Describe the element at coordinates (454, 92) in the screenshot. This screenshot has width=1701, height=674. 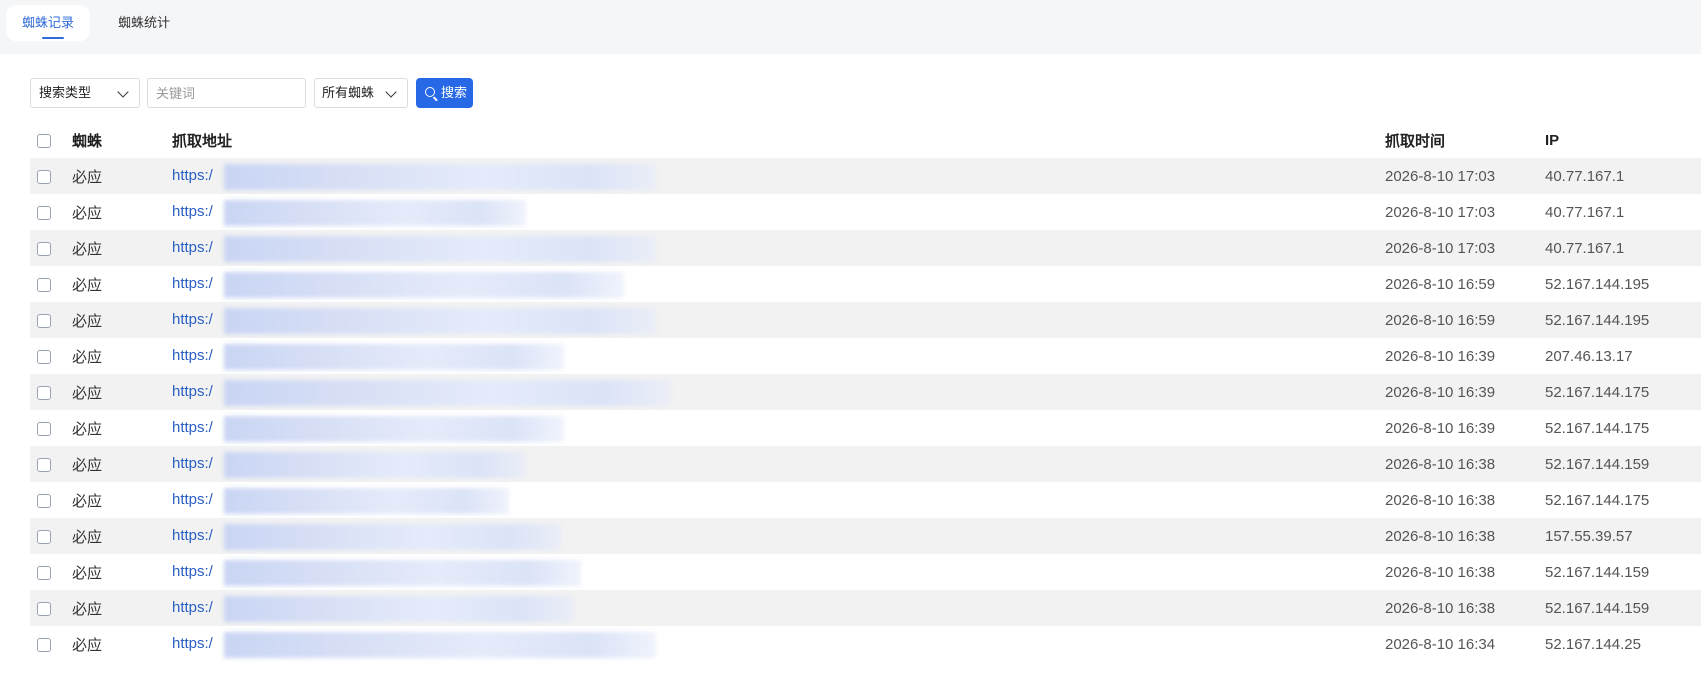
I see `search-button-label: 搜索` at that location.